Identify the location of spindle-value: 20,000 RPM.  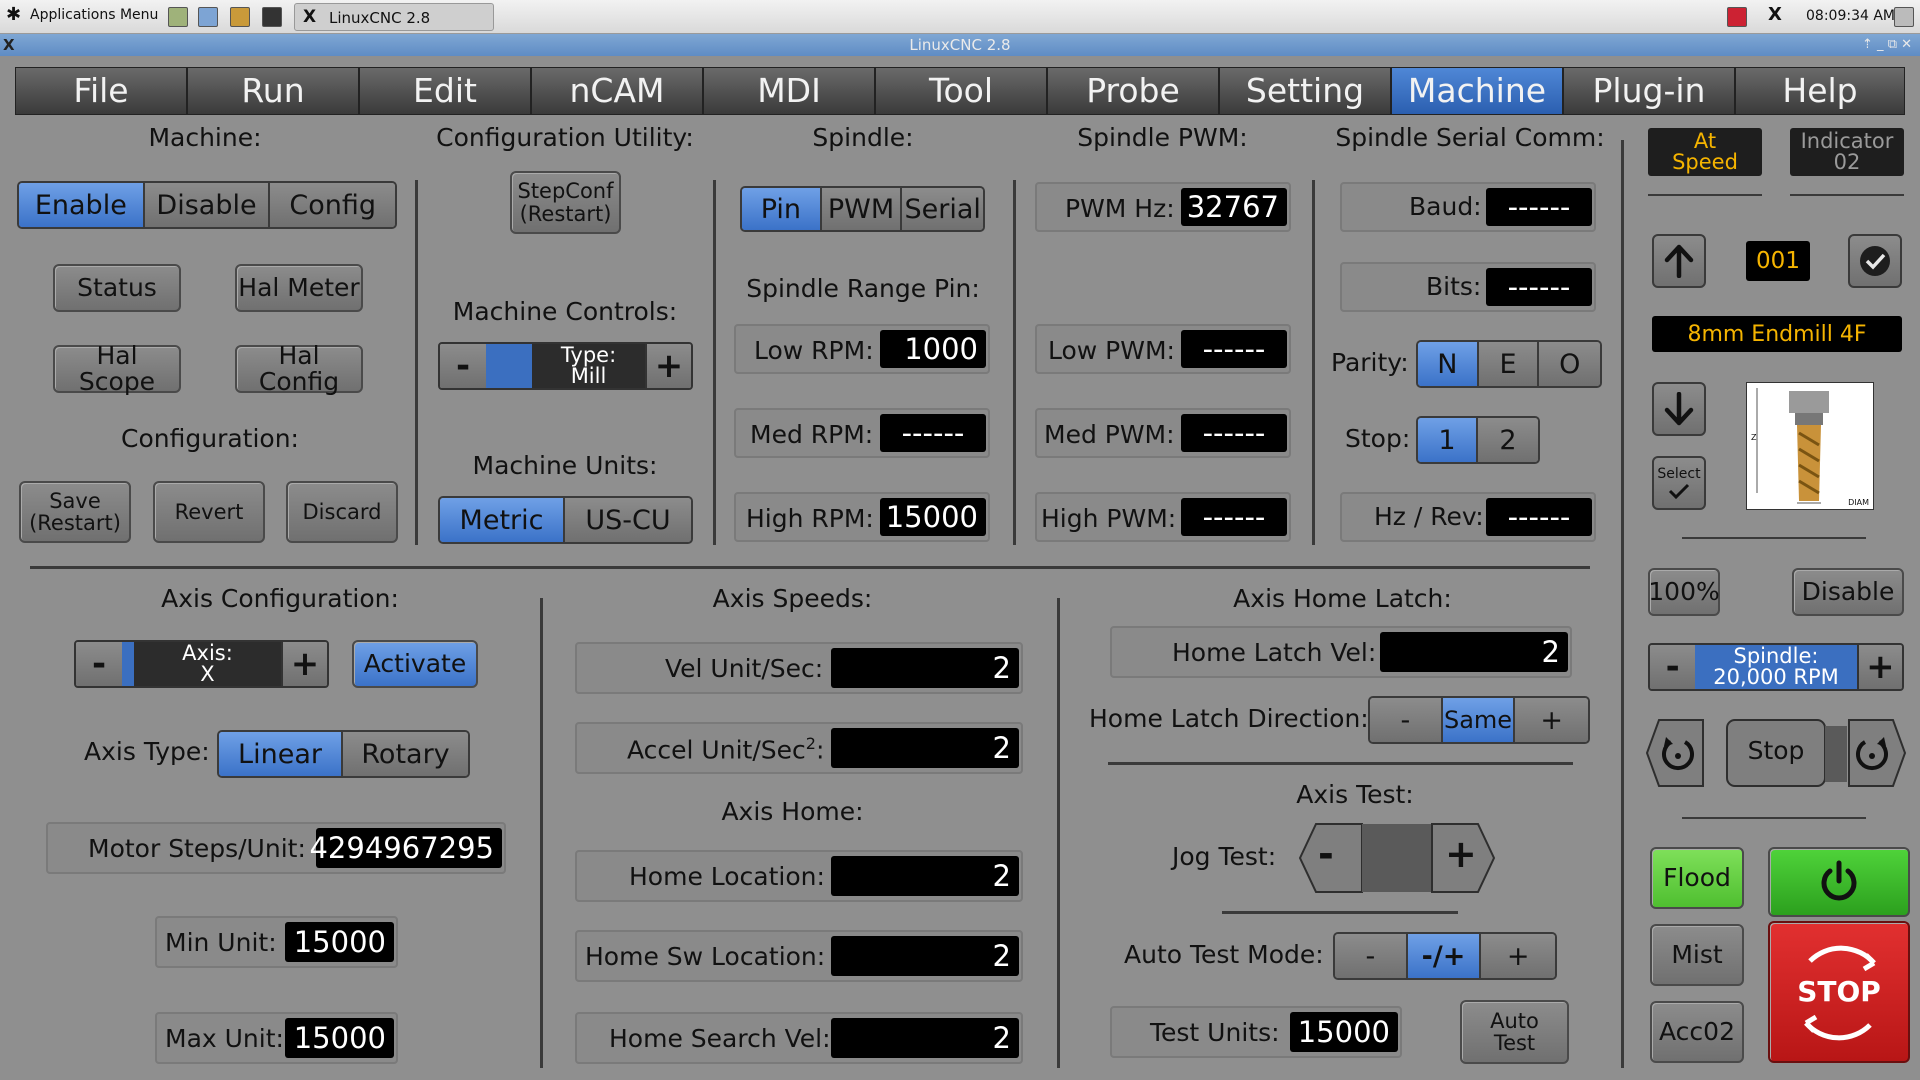
(1776, 677).